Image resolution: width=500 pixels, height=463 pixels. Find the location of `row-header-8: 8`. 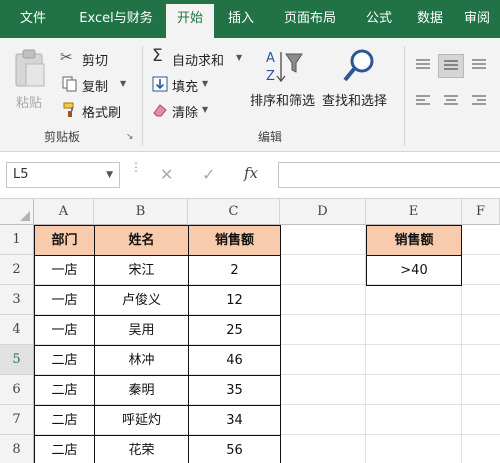

row-header-8: 8 is located at coordinates (17, 449).